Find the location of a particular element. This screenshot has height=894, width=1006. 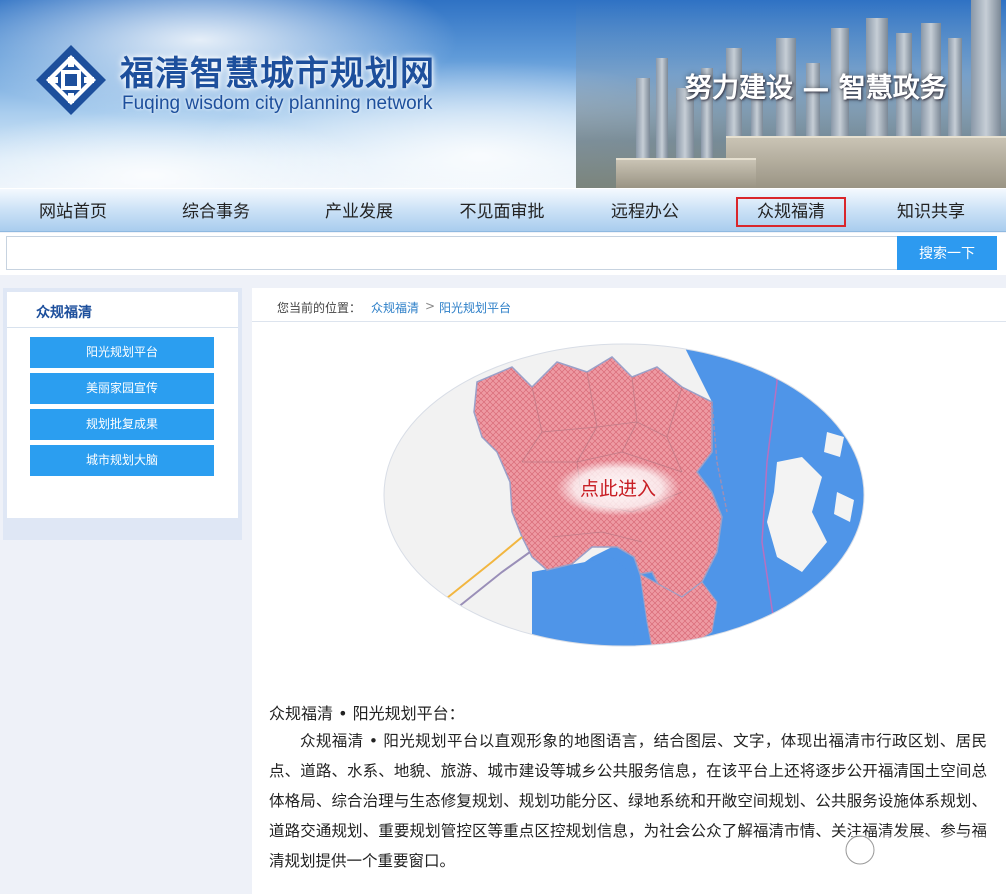

main-nav: 网站首页 综合事务 产业发展 不见面审批 远程办公 众规福清 知识共享 is located at coordinates (503, 210).